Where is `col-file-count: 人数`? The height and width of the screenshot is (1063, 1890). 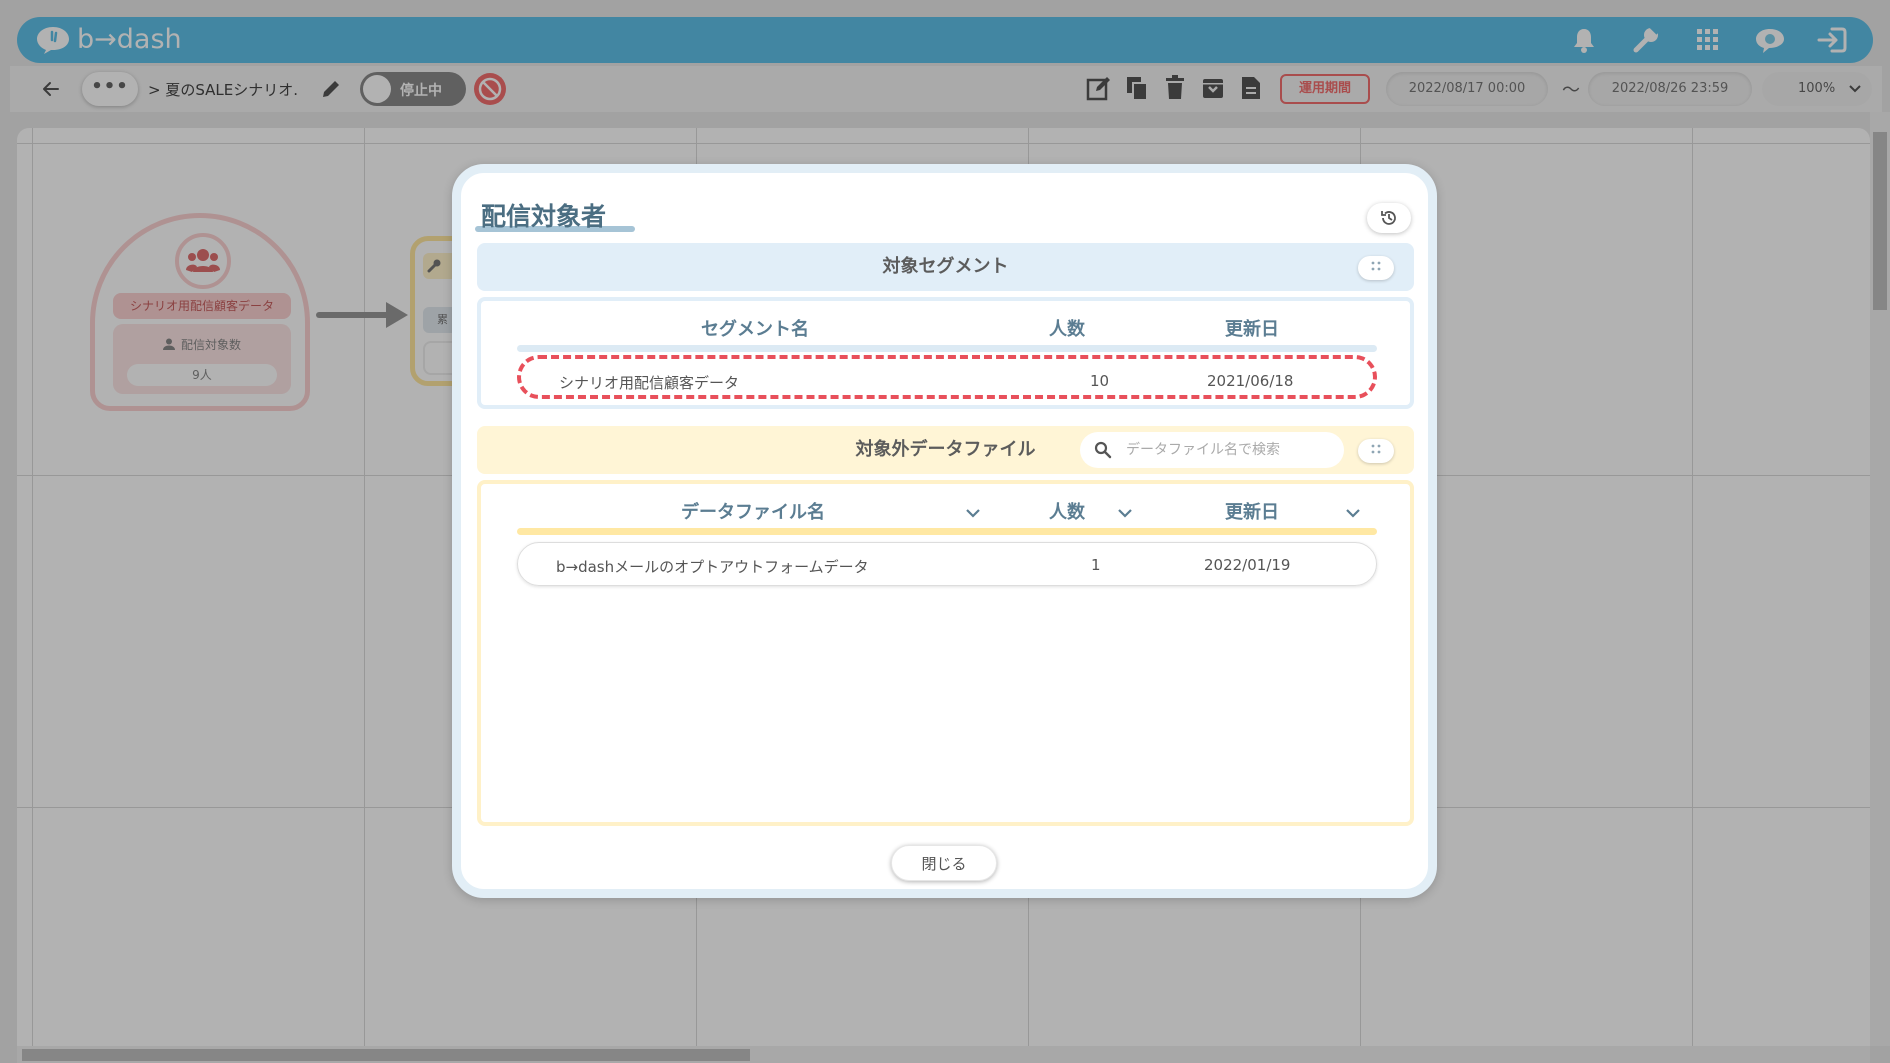
col-file-count: 人数 is located at coordinates (1067, 511).